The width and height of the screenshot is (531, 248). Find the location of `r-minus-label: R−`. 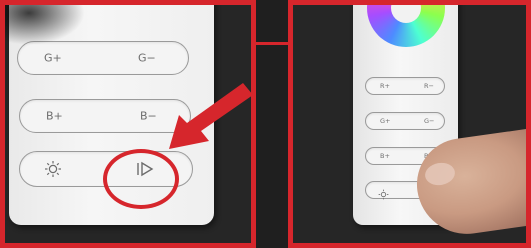

r-minus-label: R− is located at coordinates (429, 86).